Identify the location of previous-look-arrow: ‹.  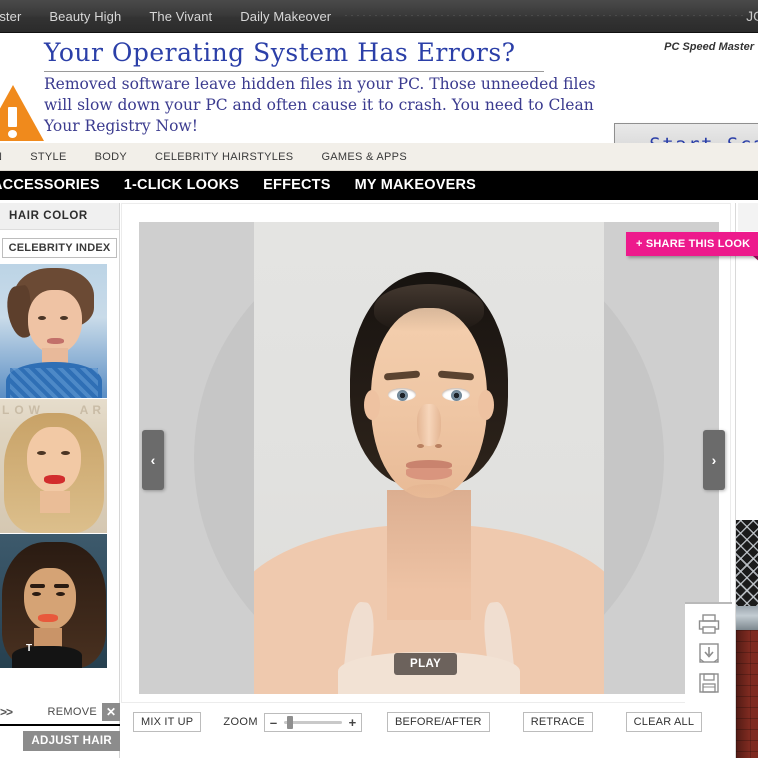
(153, 460).